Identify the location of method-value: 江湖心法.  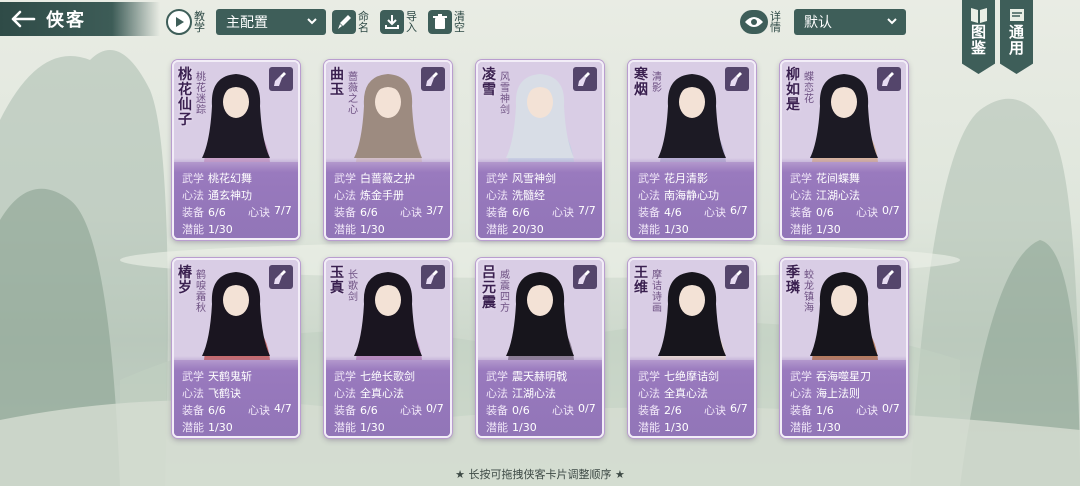
(838, 195).